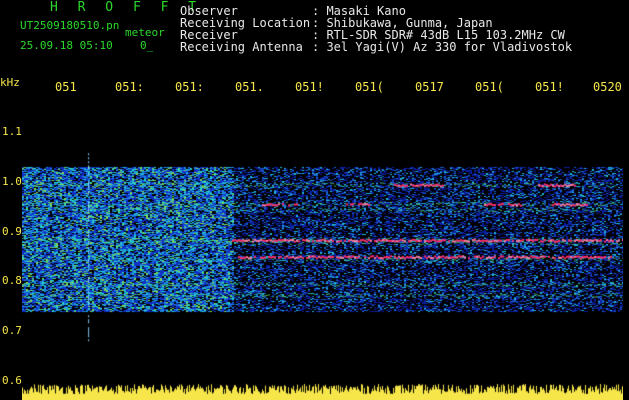 The height and width of the screenshot is (400, 629). Describe the element at coordinates (241, 47) in the screenshot. I see `antenna-label: Receiving Antenna` at that location.